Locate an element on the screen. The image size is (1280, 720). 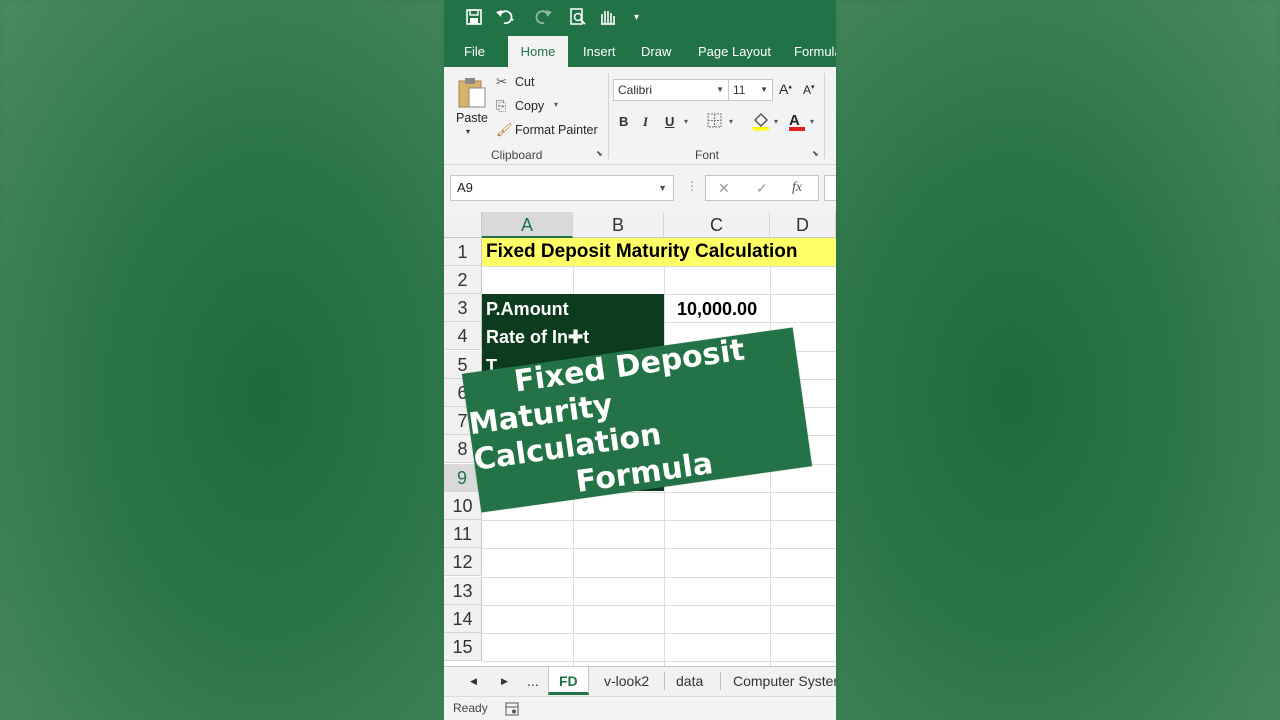
name-box: A9 ▼ is located at coordinates (562, 188).